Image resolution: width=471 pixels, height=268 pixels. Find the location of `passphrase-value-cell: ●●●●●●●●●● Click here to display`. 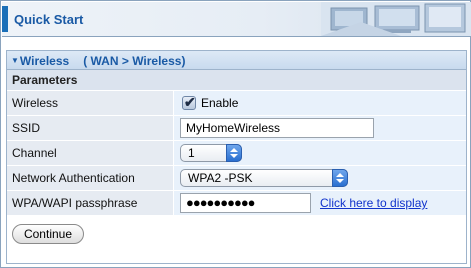

passphrase-value-cell: ●●●●●●●●●● Click here to display is located at coordinates (320, 203).